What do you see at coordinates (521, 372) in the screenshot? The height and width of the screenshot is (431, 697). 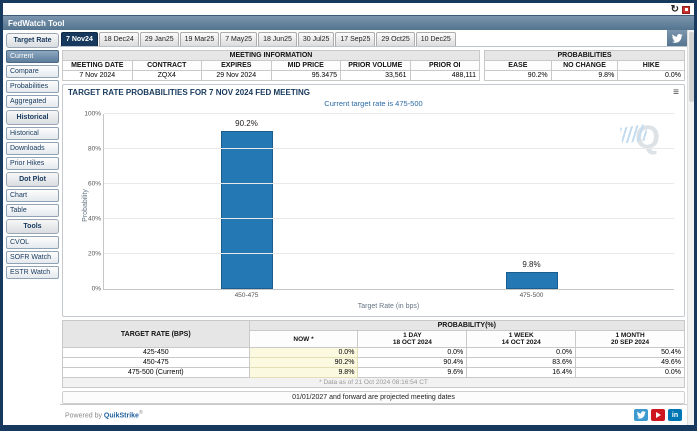 I see `history-val: 16.4%` at bounding box center [521, 372].